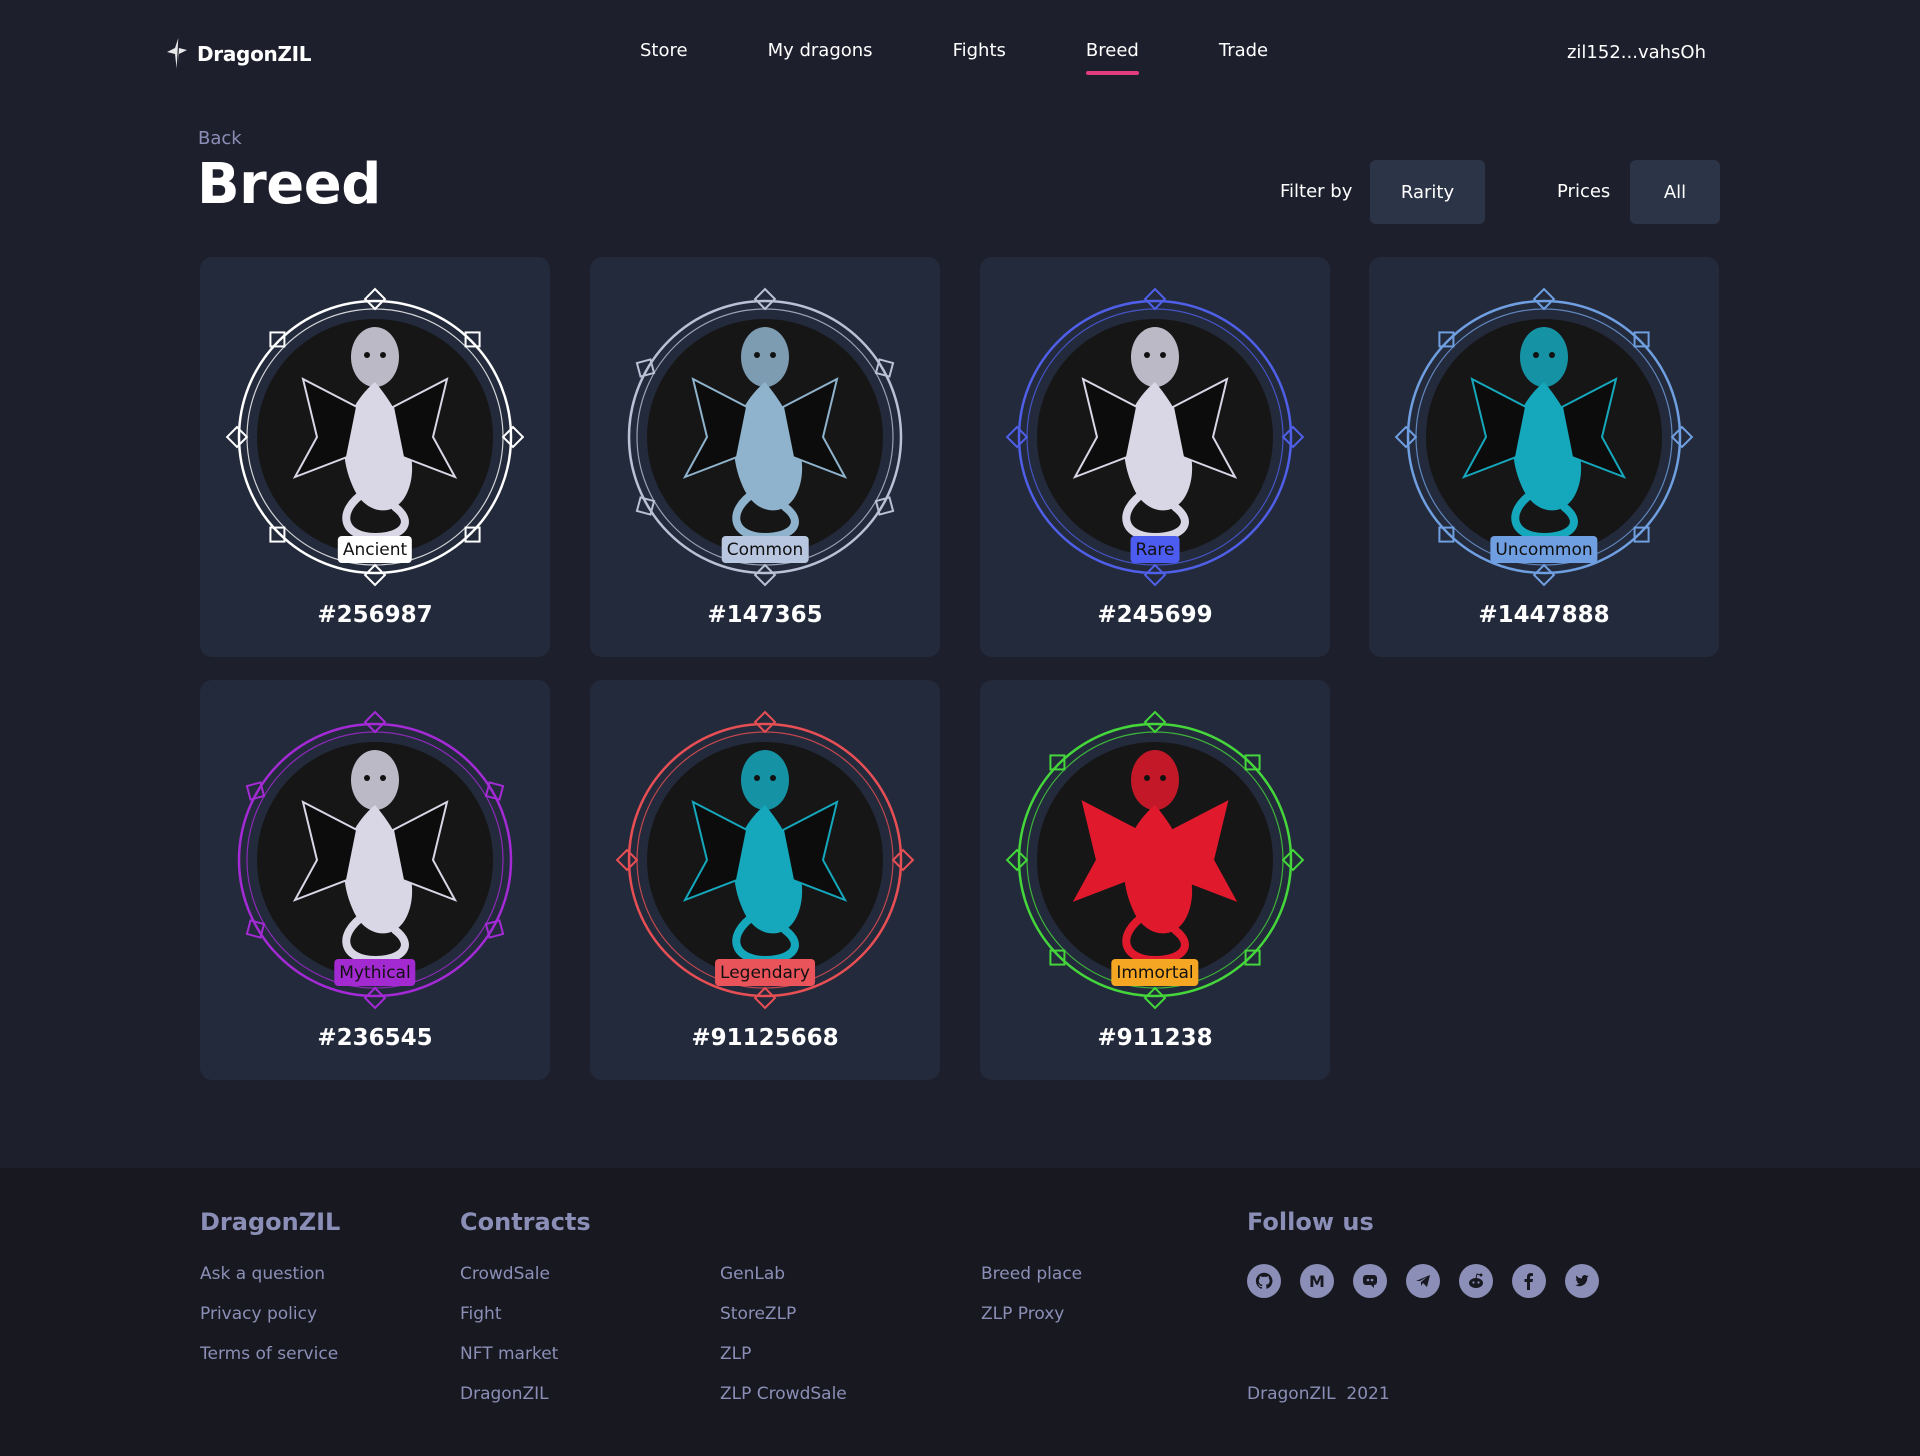 The image size is (1920, 1456). I want to click on dragon-id: #1447888, so click(1544, 615).